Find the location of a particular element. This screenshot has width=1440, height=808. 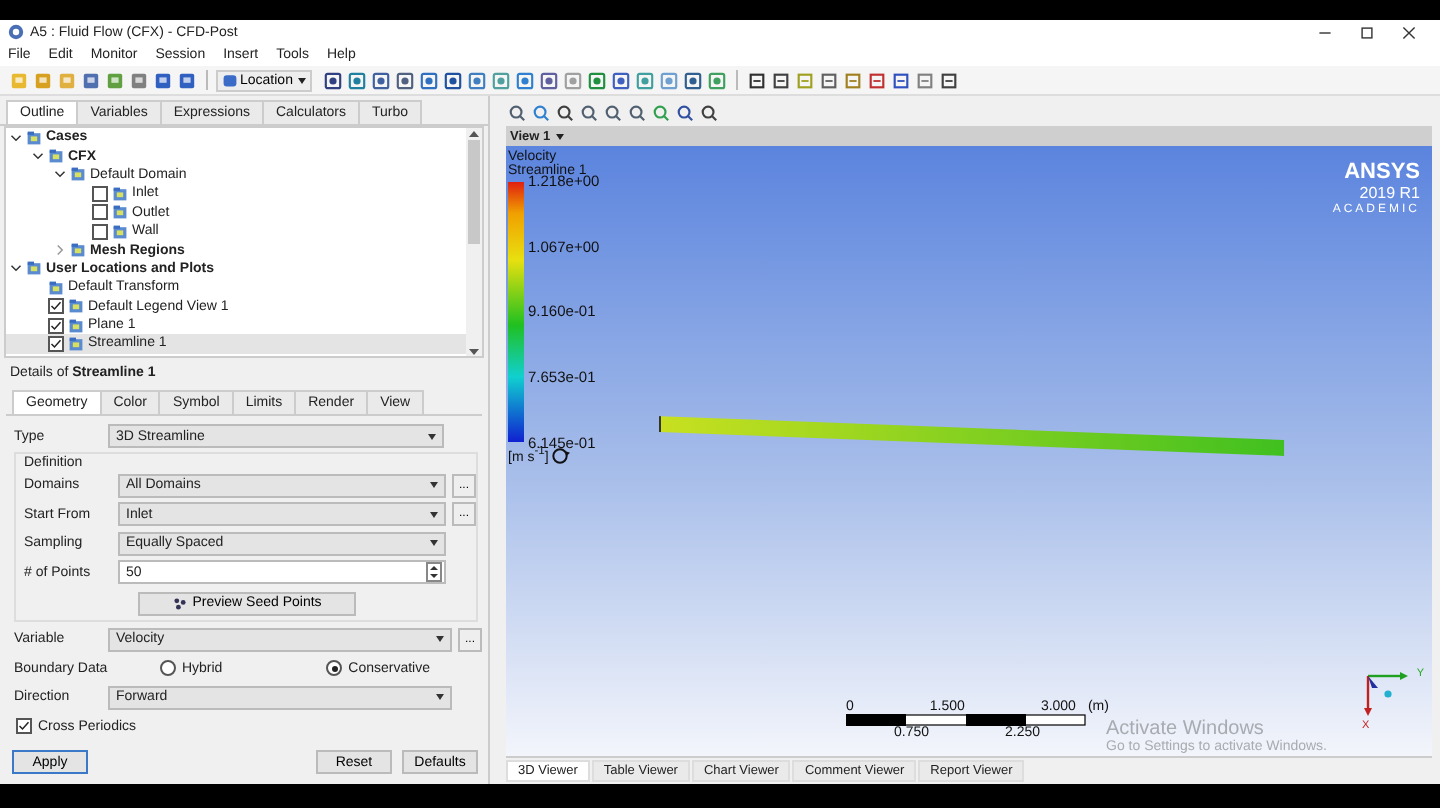

location-icon is located at coordinates (230, 80).